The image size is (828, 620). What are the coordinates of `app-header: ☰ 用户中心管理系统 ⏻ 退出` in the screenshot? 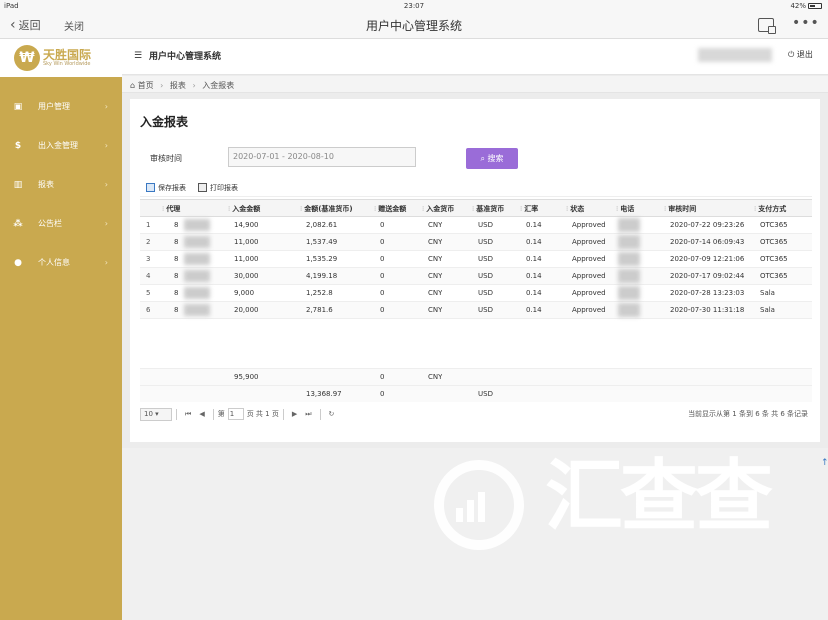 It's located at (475, 57).